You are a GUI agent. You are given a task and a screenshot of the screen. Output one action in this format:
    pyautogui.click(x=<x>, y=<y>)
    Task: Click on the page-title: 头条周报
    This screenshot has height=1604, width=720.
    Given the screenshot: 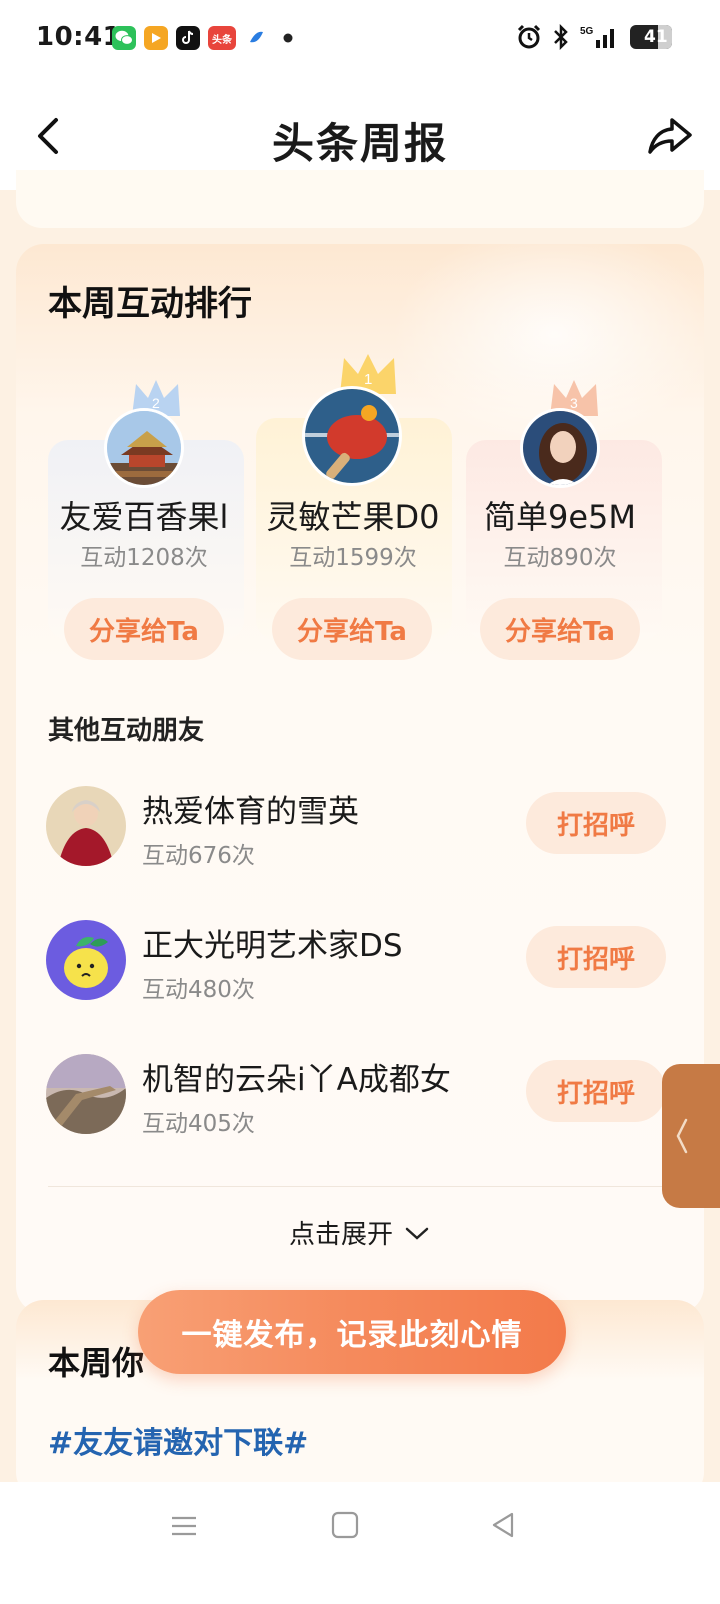 What is the action you would take?
    pyautogui.click(x=359, y=143)
    